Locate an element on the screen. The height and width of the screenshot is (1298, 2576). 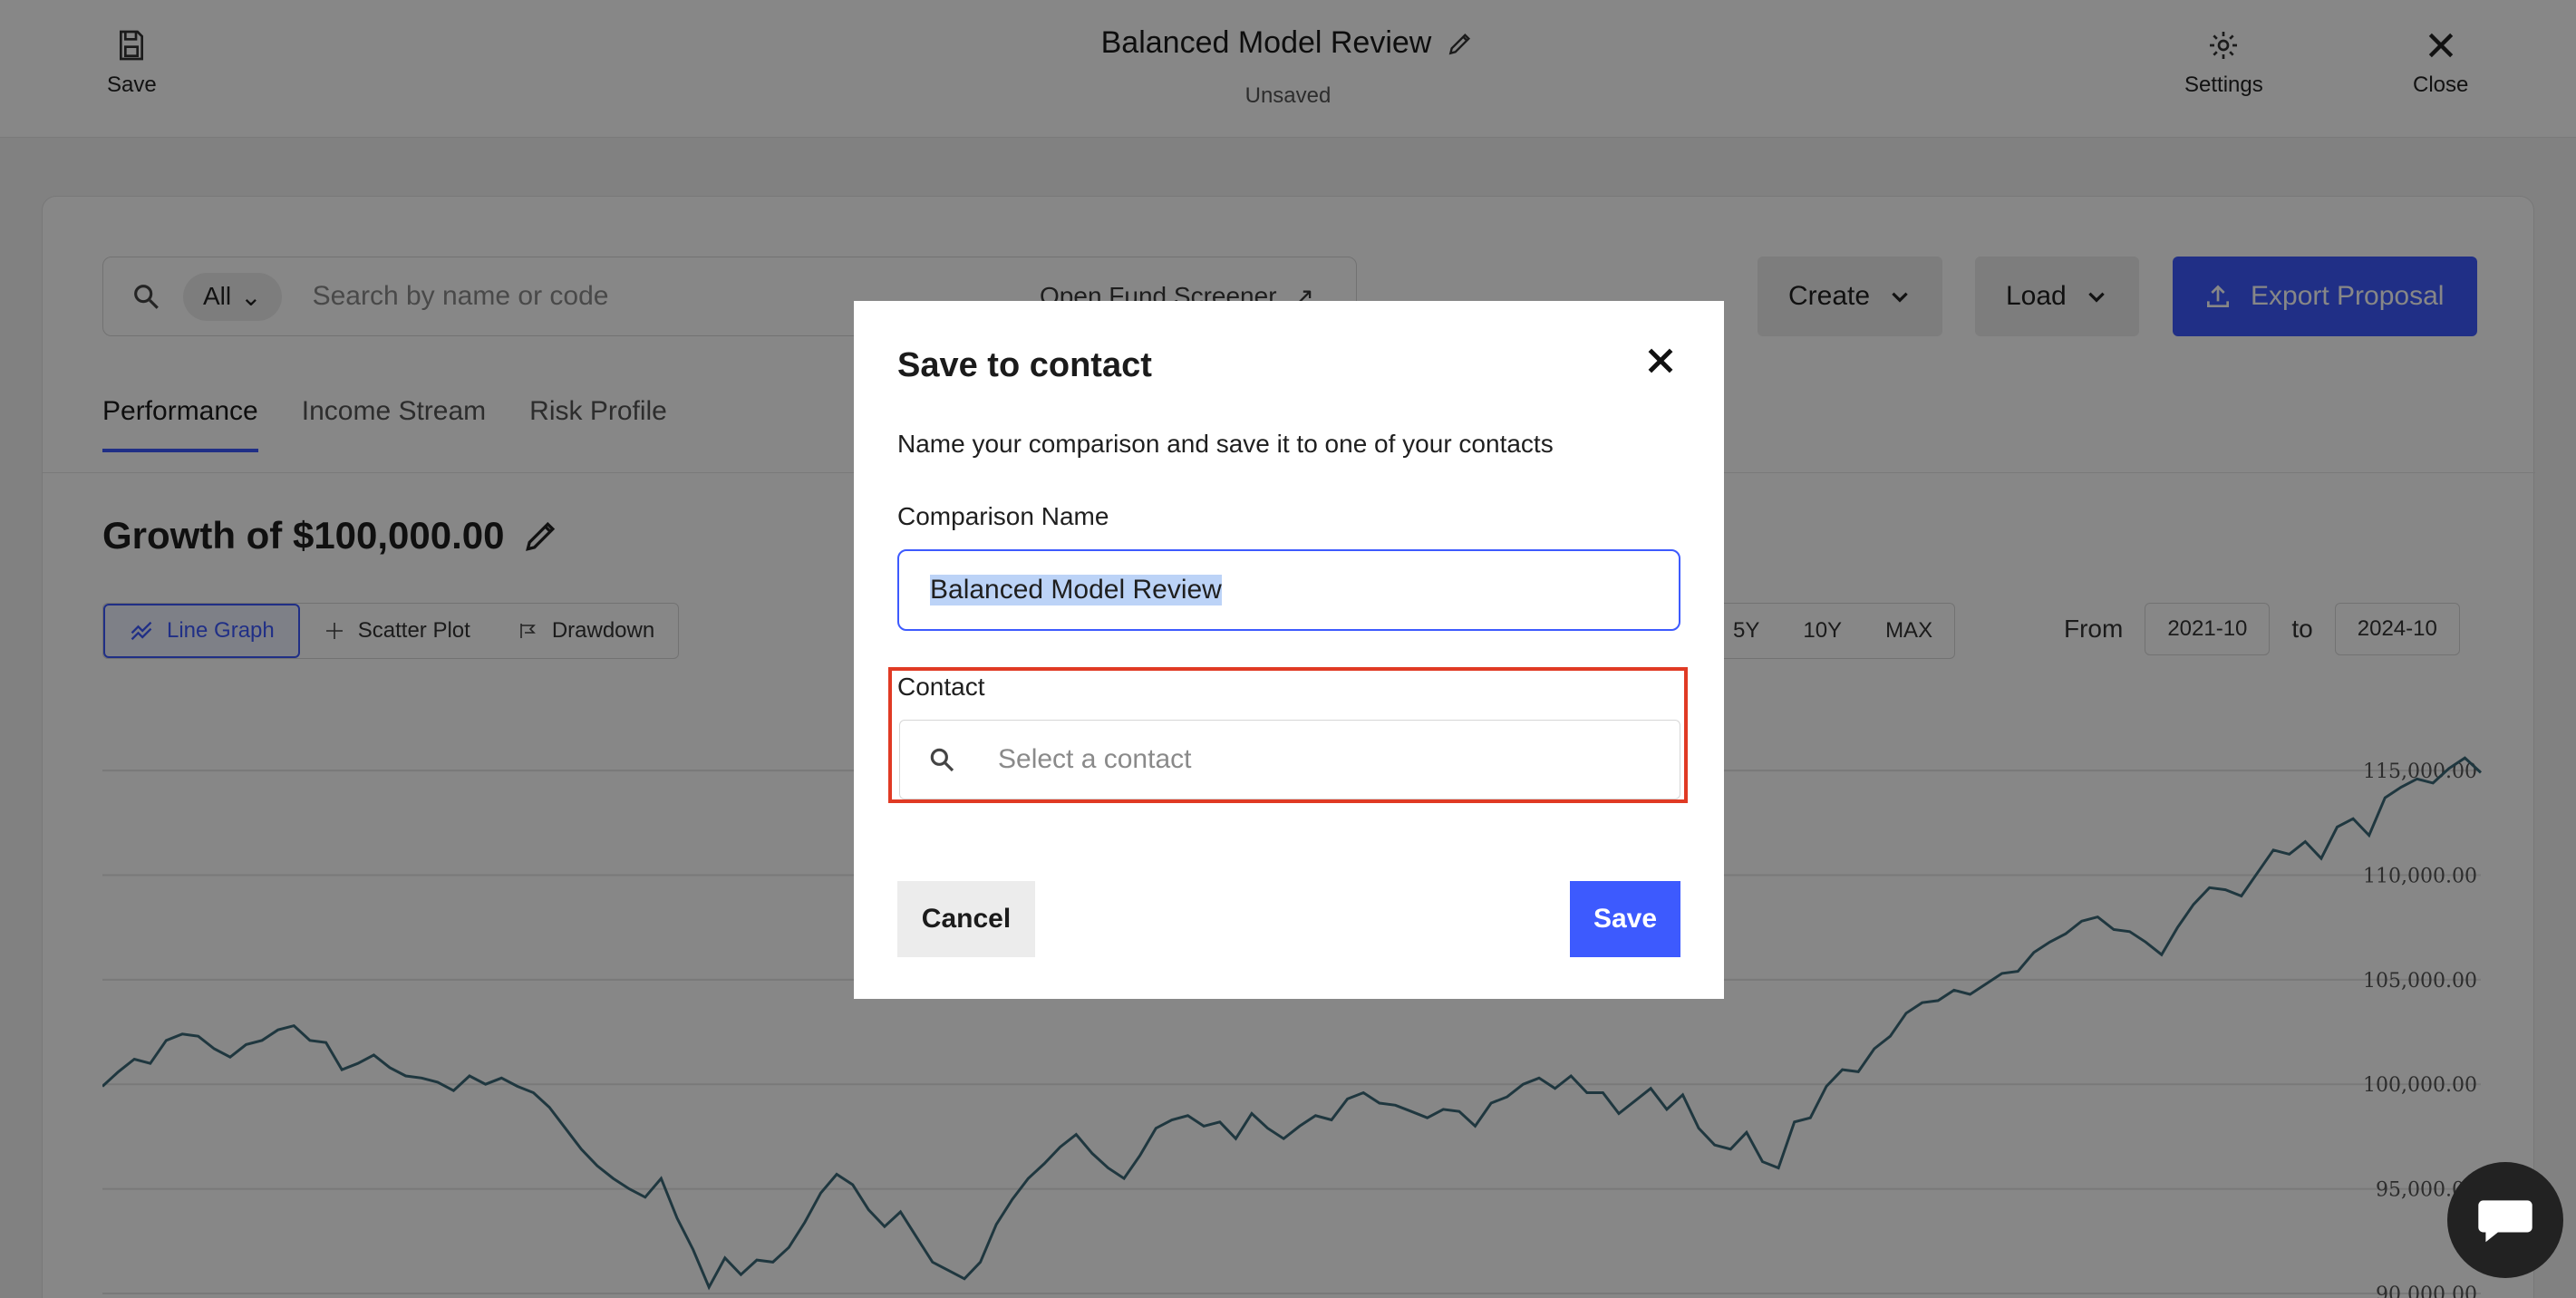
cancel-button: Cancel is located at coordinates (966, 919).